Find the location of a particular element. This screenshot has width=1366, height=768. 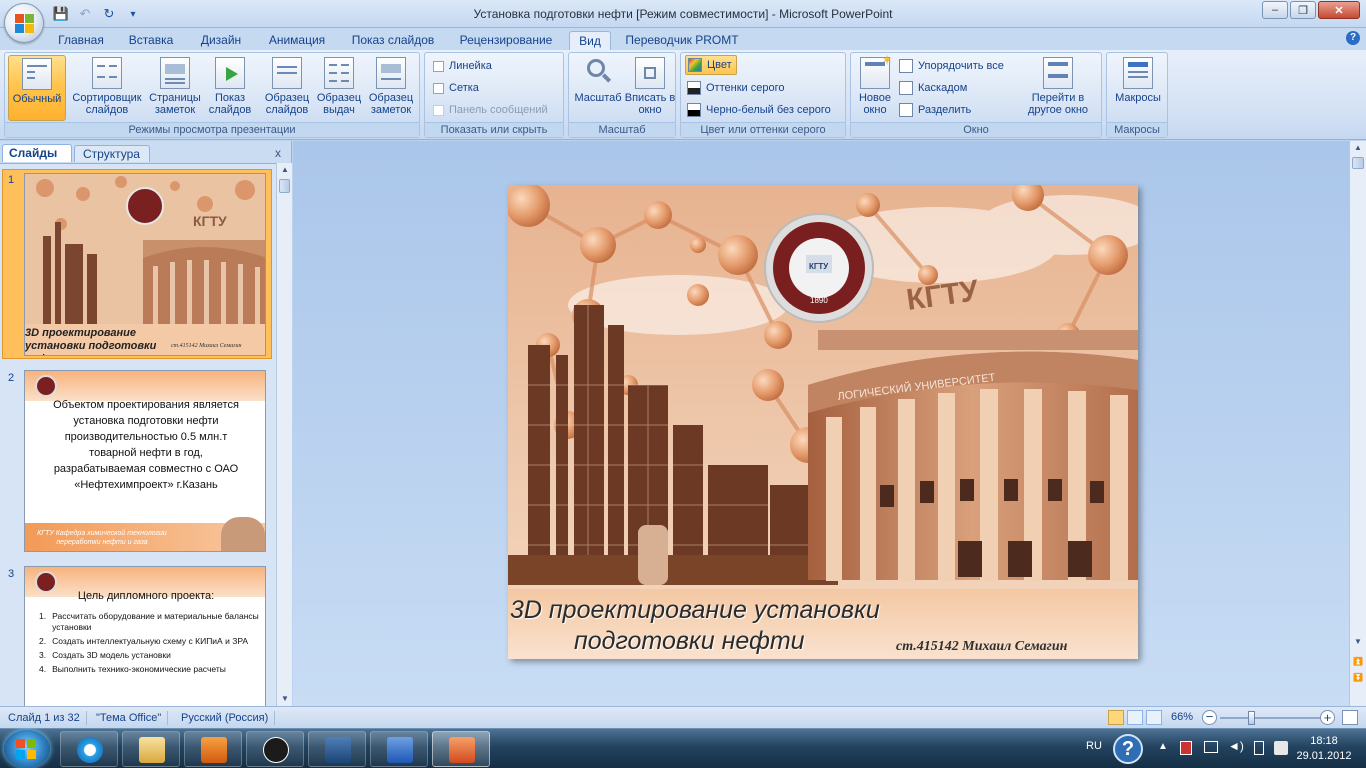

fit-slide-icon is located at coordinates (1350, 717).